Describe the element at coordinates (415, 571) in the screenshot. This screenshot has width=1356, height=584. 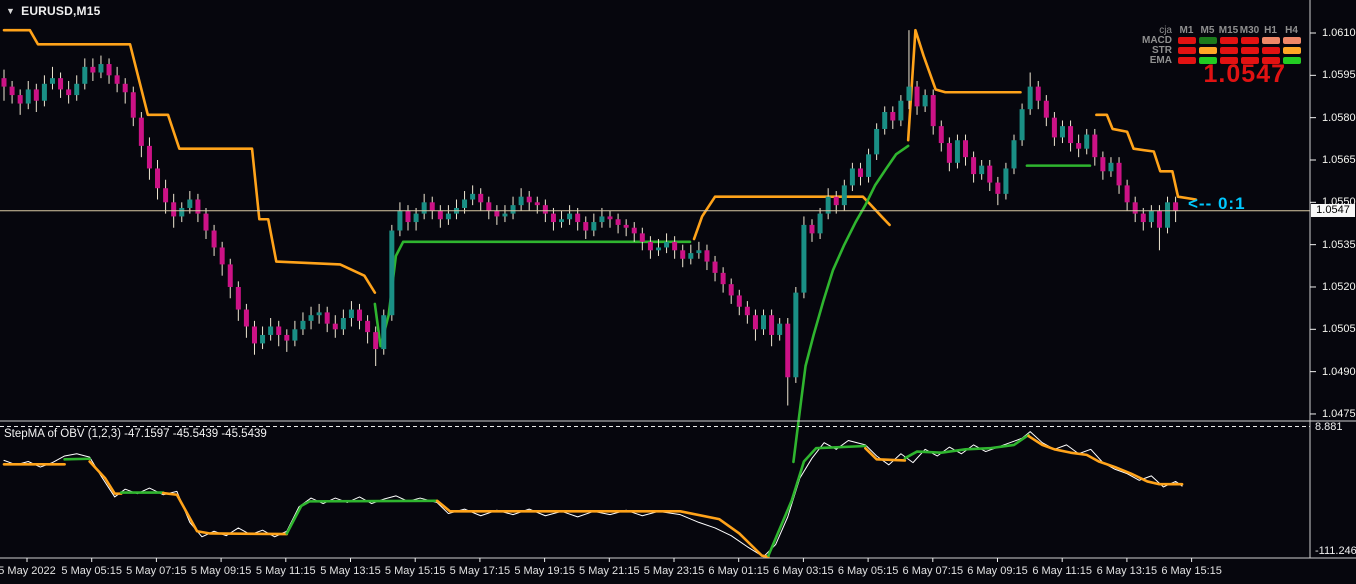
I see `time-axis-label: 5 May 15:15` at that location.